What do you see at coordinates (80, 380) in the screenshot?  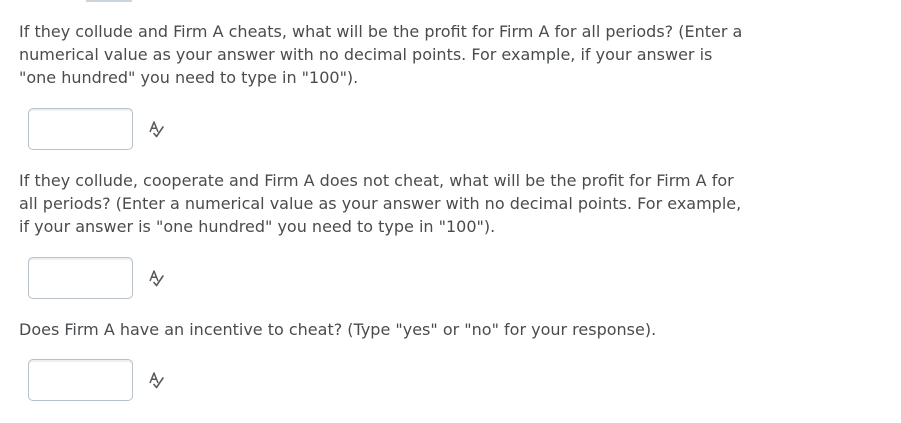 I see `answer-3-input` at bounding box center [80, 380].